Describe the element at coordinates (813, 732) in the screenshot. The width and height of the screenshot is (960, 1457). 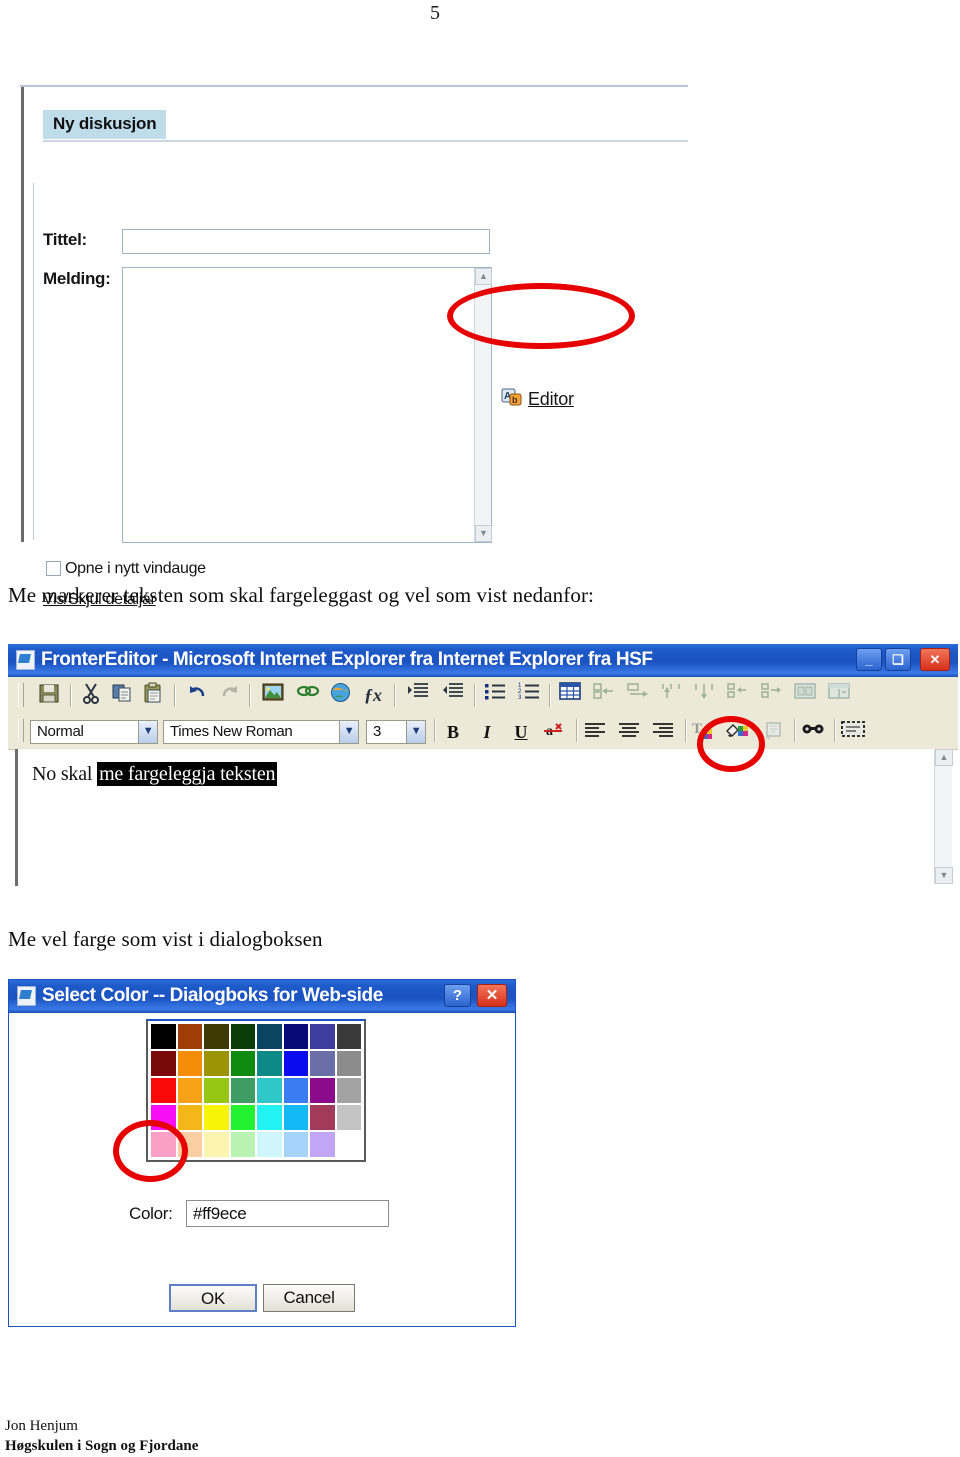
I see `find-button` at that location.